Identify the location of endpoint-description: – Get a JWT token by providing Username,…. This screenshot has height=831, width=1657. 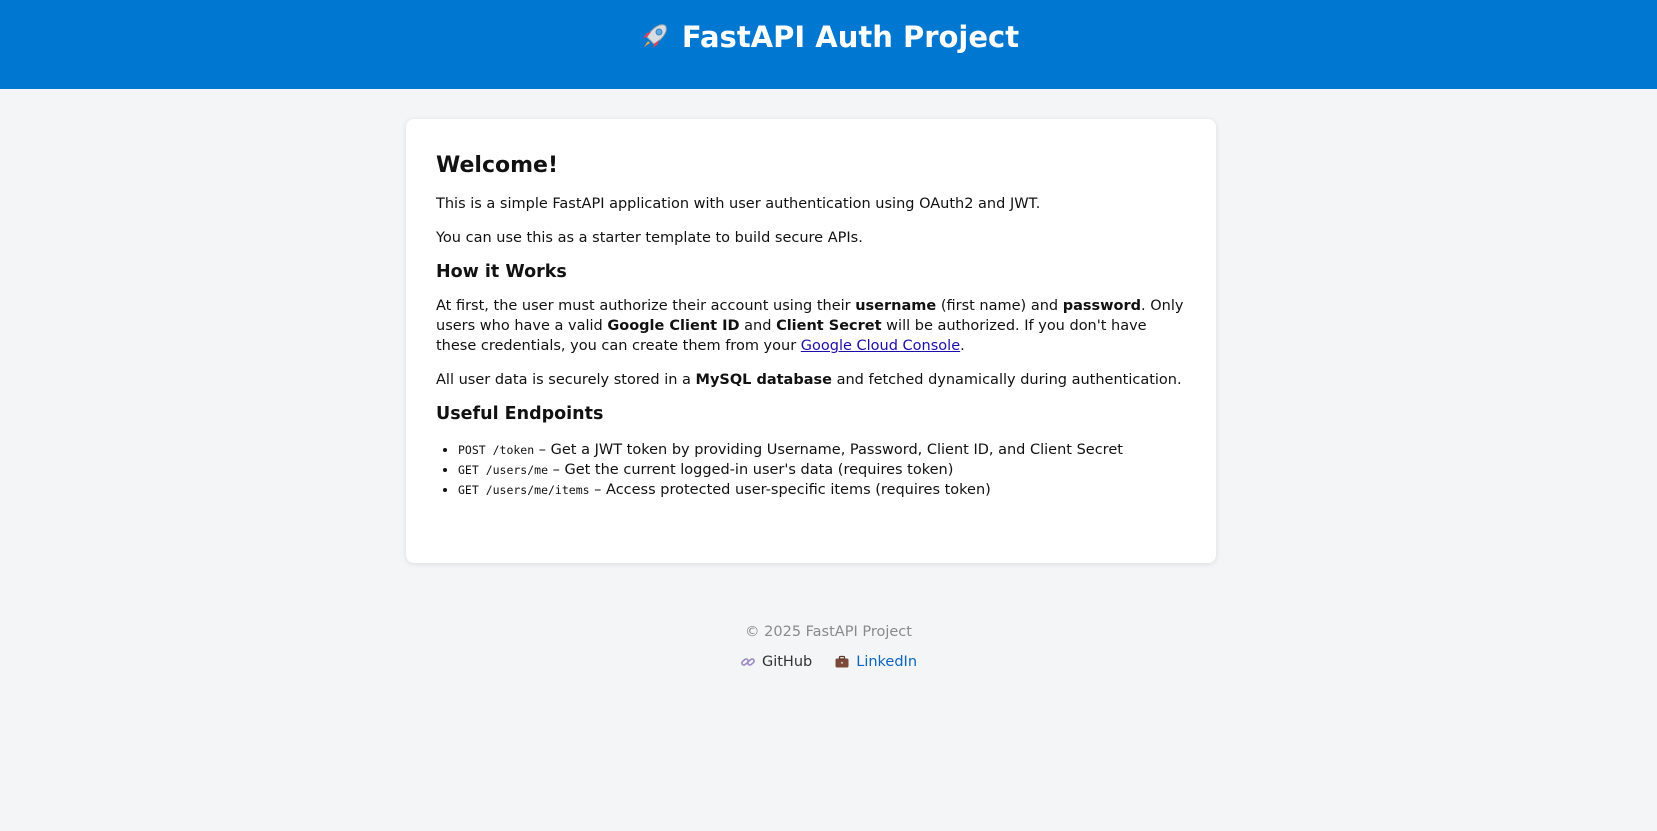
(828, 450).